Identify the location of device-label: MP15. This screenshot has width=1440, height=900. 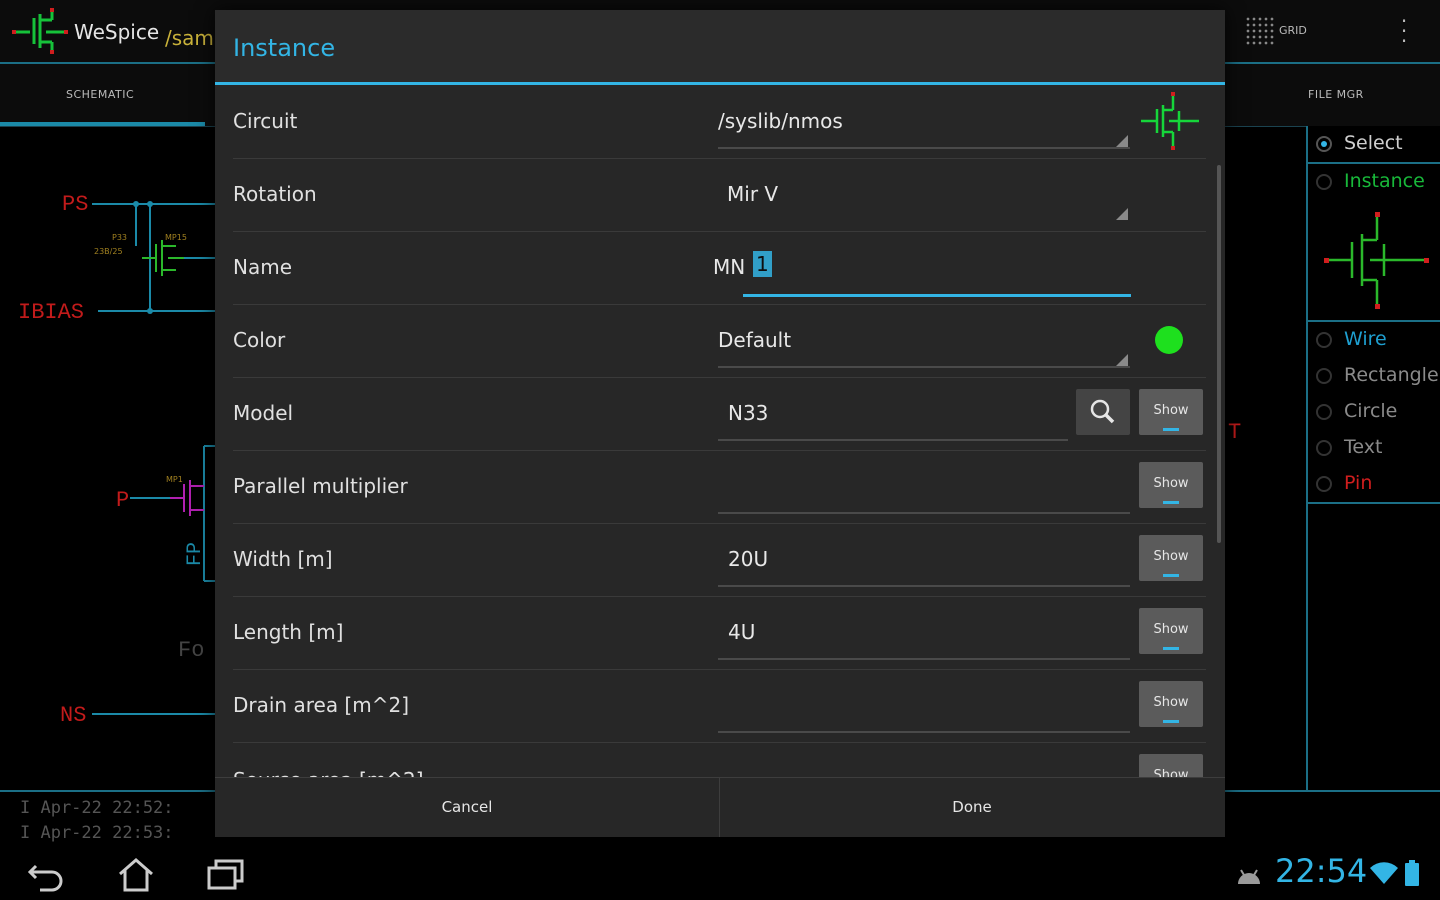
(176, 237).